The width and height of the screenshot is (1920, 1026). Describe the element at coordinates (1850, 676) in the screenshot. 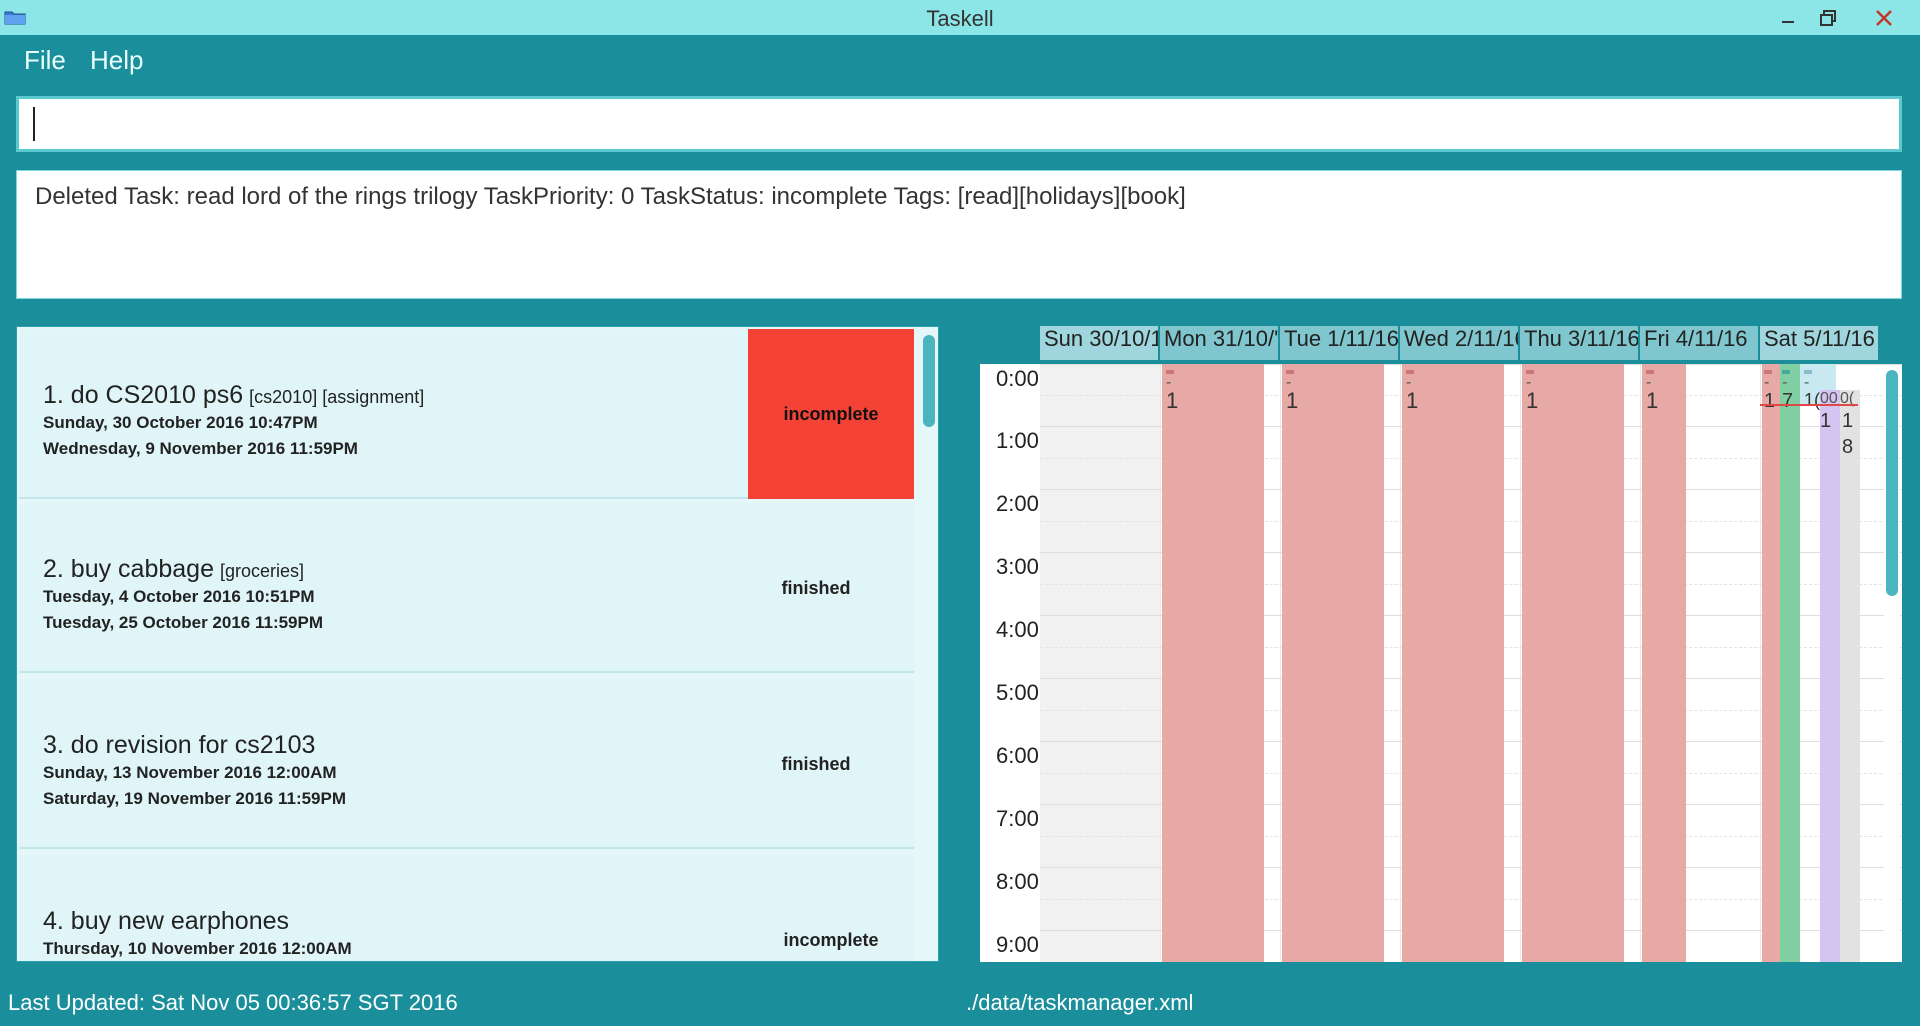

I see `calendar-event: 0( 1 8` at that location.